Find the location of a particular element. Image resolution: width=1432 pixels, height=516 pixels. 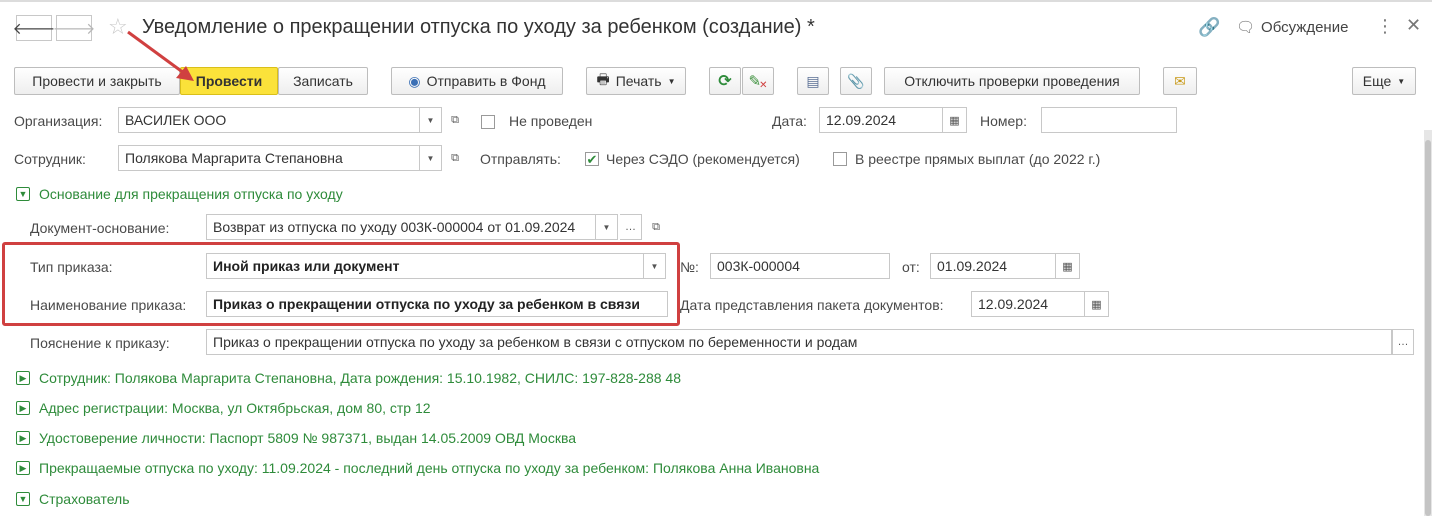

clear-posting-button: ✎ ✕ is located at coordinates (758, 81).